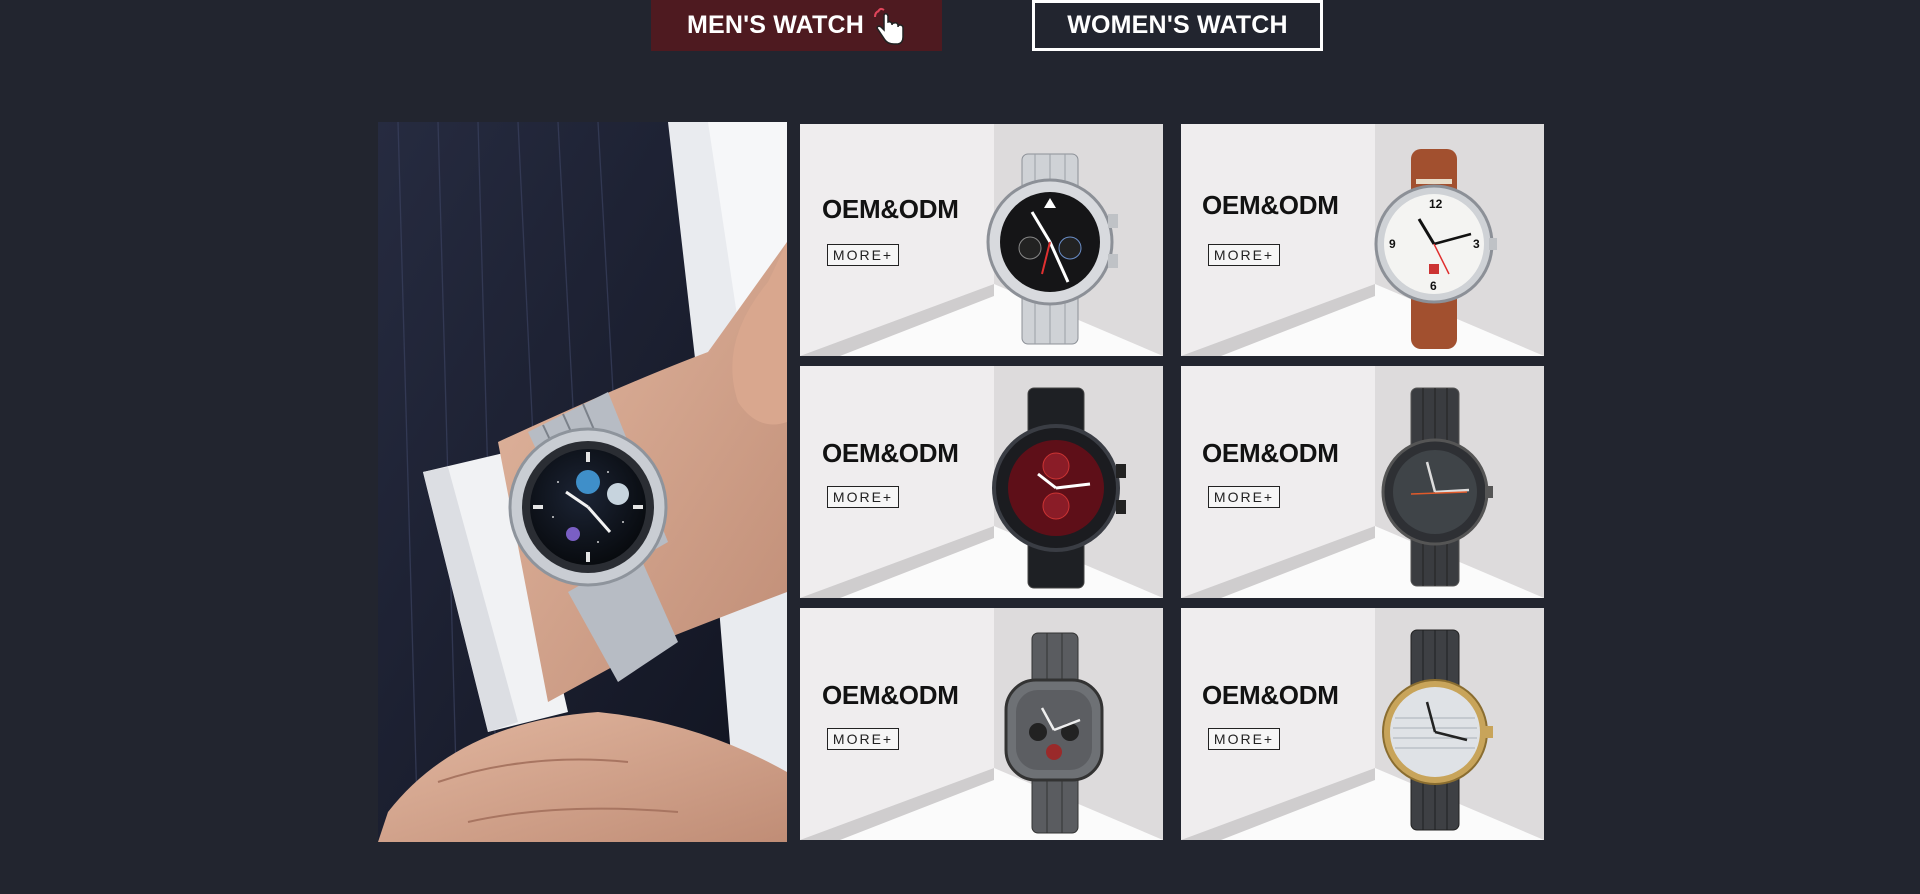 The width and height of the screenshot is (1920, 894). What do you see at coordinates (1362, 240) in the screenshot?
I see `product-card: 12 3 6 9 OEM&ODM MORE+` at bounding box center [1362, 240].